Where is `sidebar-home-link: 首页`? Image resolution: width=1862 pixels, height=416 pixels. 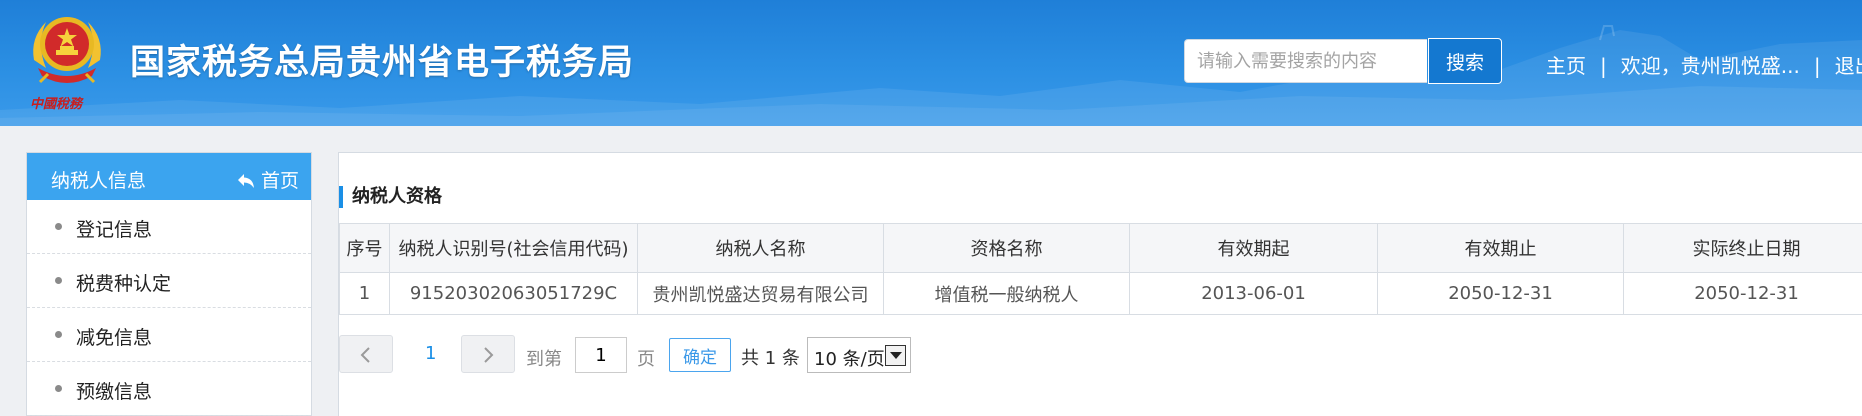 sidebar-home-link: 首页 is located at coordinates (268, 179).